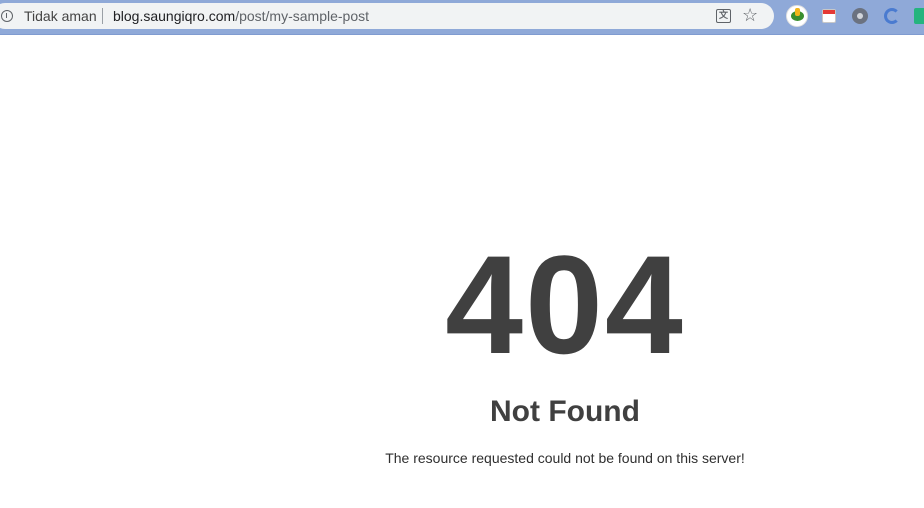 This screenshot has height=508, width=924. I want to click on url-host: blog.saungiqro.com, so click(174, 16).